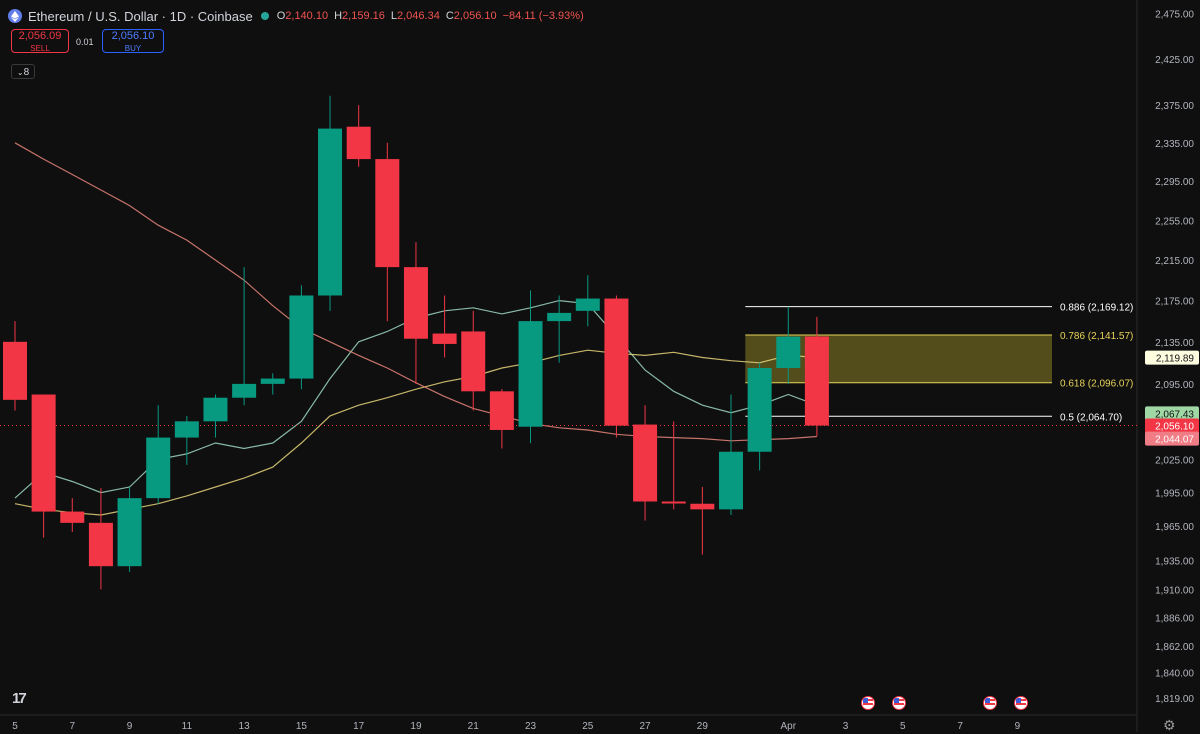 The width and height of the screenshot is (1200, 734). I want to click on buy-button: 2,056.10 BUY, so click(133, 41).